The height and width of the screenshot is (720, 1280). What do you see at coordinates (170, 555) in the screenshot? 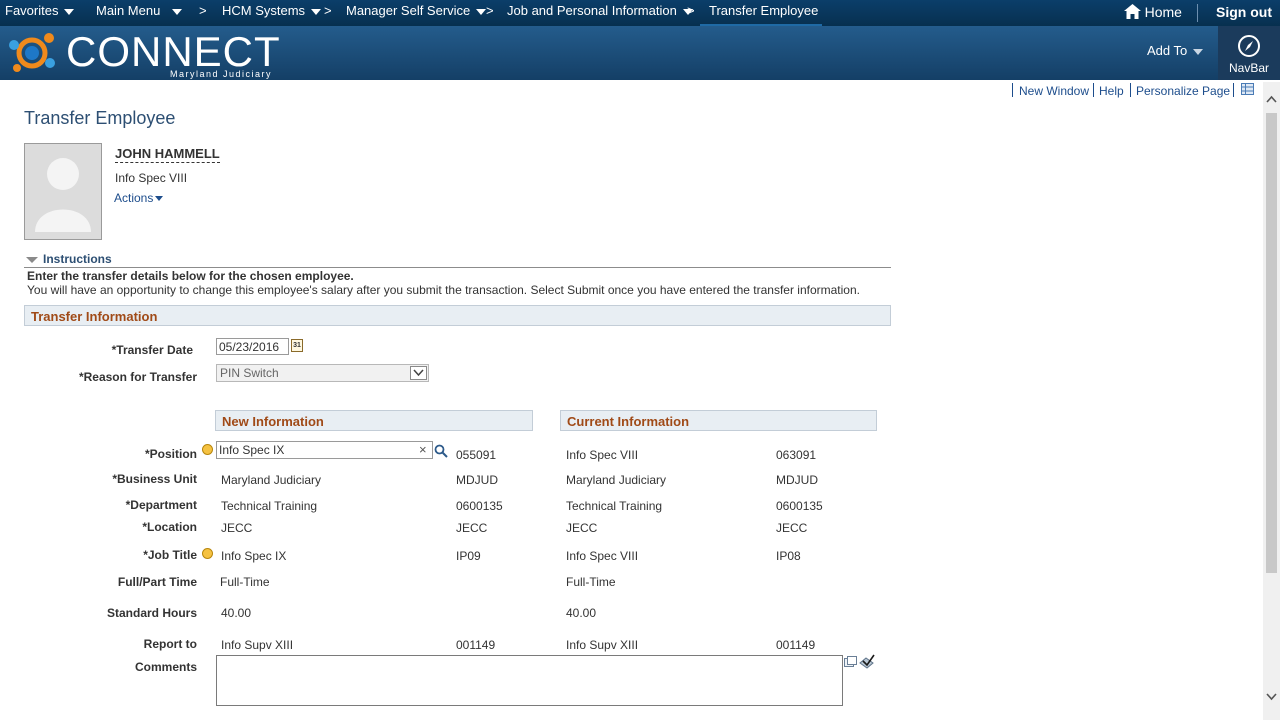
I see `job-title-label: *Job Title` at bounding box center [170, 555].